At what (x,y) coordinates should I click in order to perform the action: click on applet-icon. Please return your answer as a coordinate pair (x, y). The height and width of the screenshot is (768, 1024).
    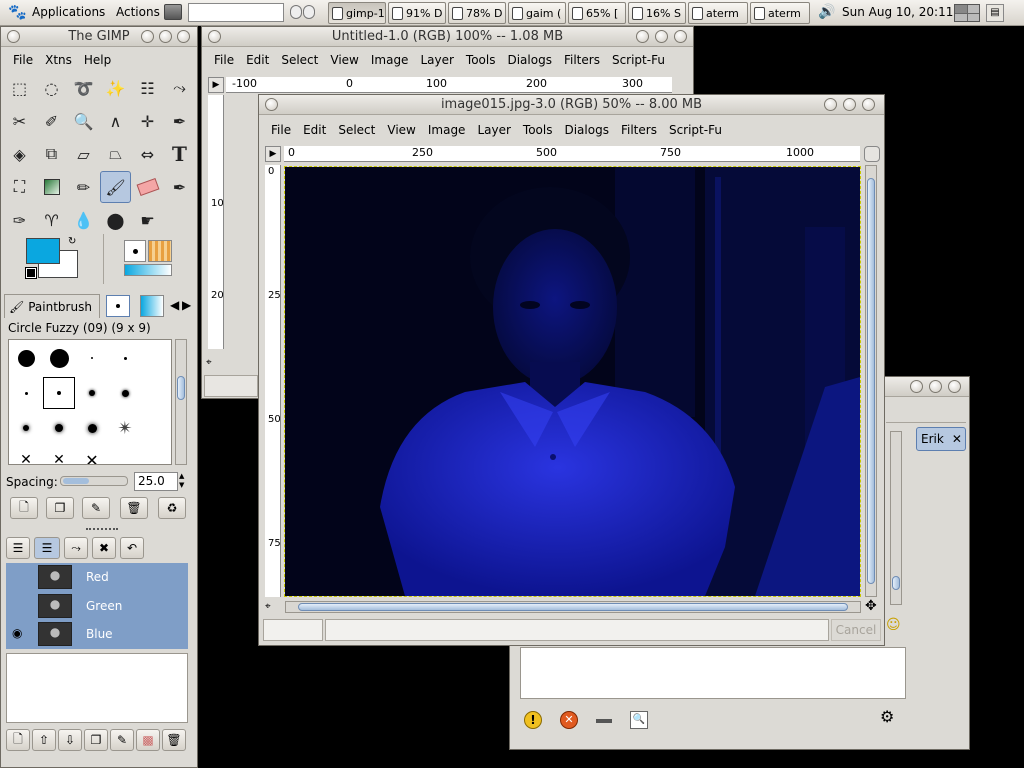
    Looking at the image, I should click on (309, 12).